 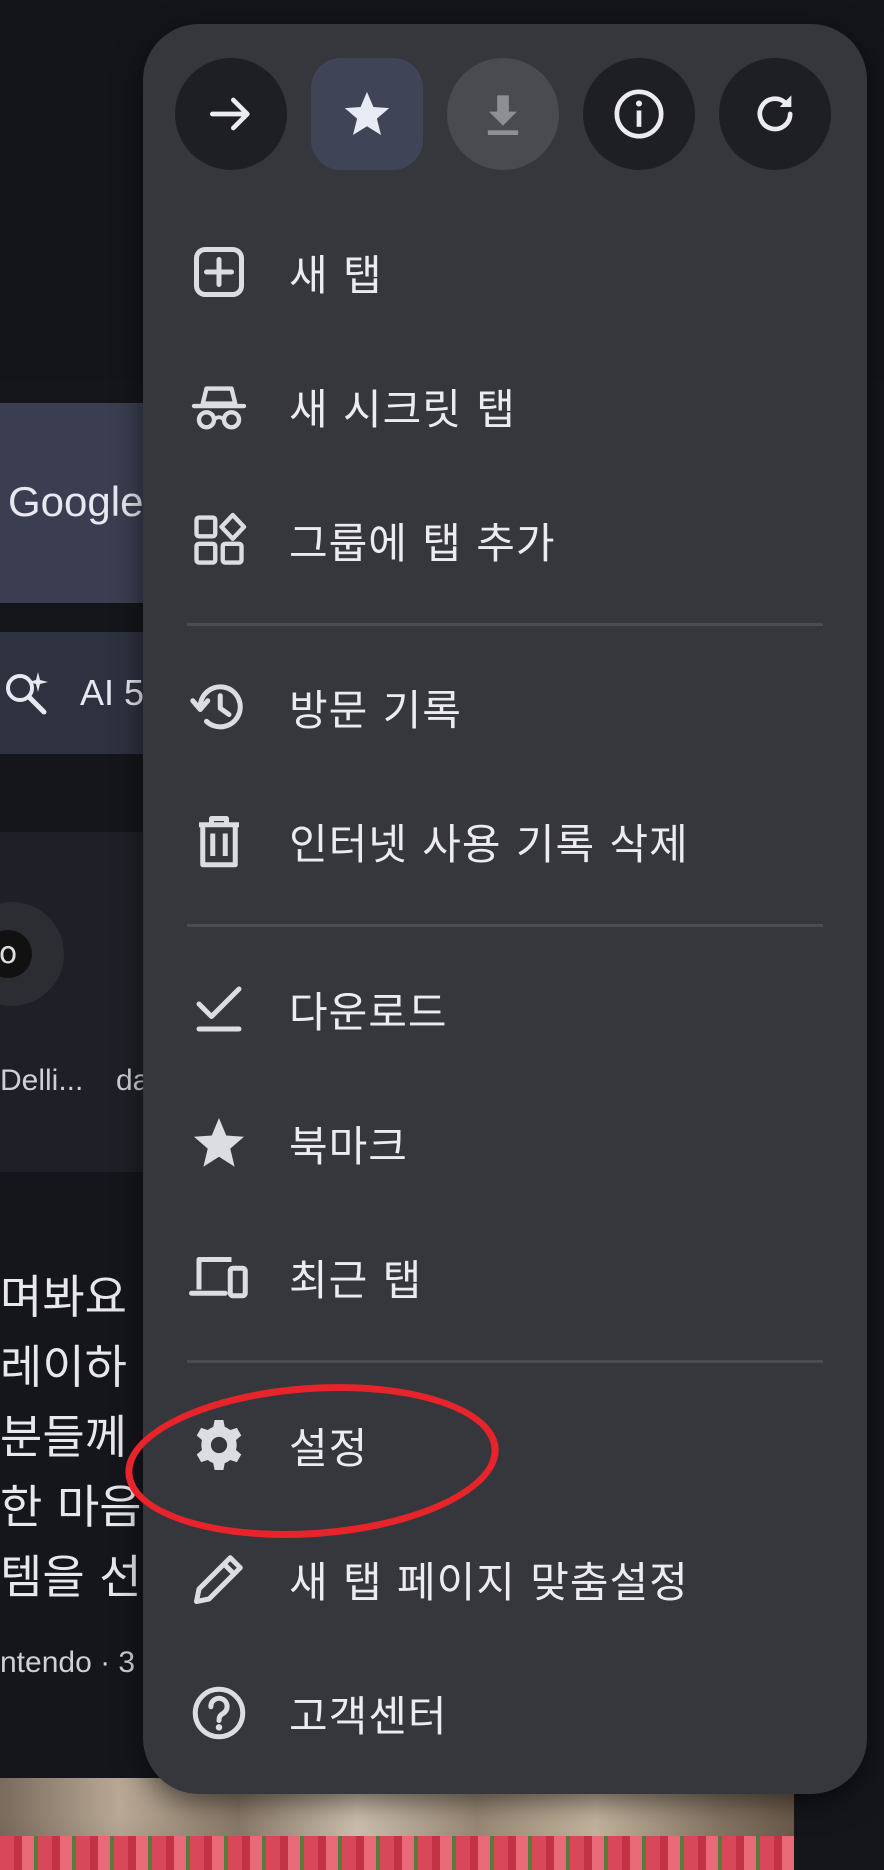 What do you see at coordinates (505, 1277) in the screenshot?
I see `menu-item-recent-tabs: 최근 탭` at bounding box center [505, 1277].